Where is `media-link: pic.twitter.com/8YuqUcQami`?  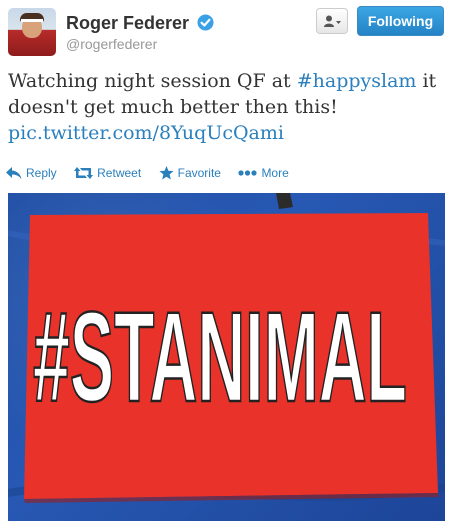 media-link: pic.twitter.com/8YuqUcQami is located at coordinates (146, 133).